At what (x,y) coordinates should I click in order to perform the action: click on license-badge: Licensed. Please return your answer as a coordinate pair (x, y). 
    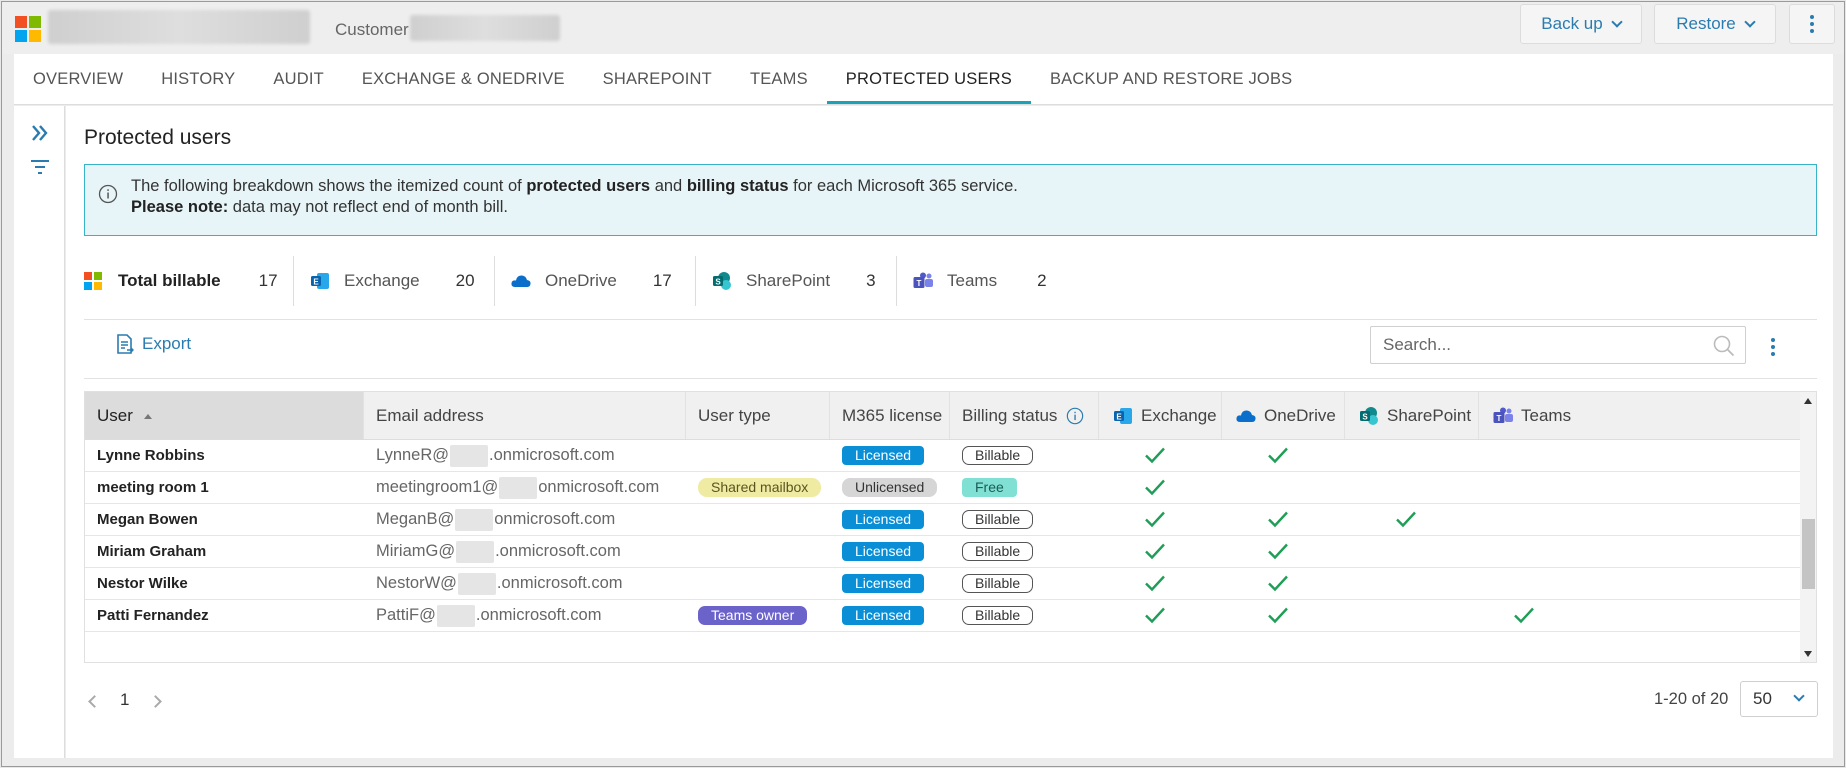
    Looking at the image, I should click on (883, 551).